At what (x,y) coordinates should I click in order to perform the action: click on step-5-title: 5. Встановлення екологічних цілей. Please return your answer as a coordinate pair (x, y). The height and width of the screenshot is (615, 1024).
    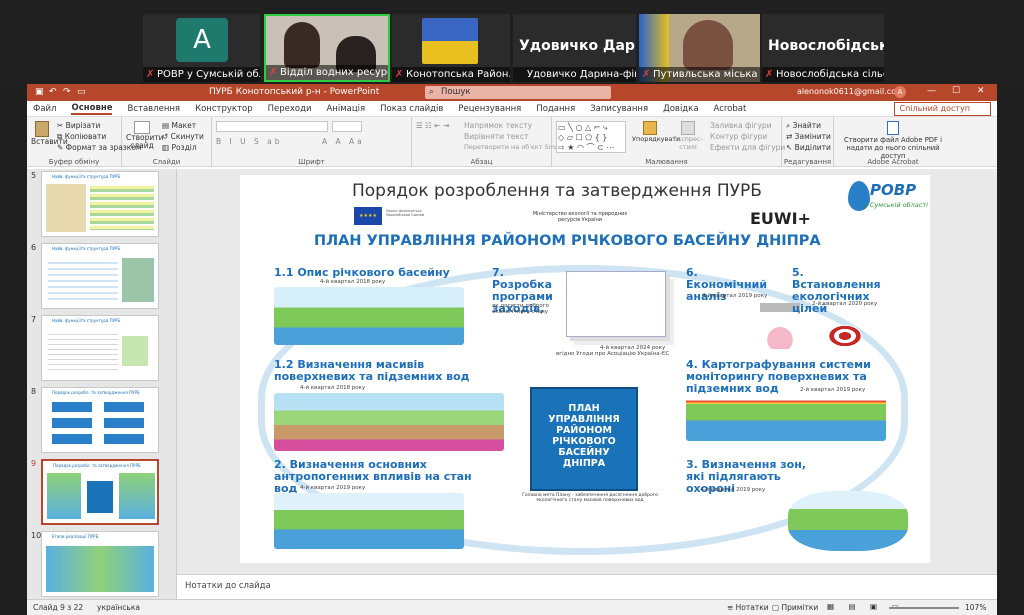
    Looking at the image, I should click on (836, 290).